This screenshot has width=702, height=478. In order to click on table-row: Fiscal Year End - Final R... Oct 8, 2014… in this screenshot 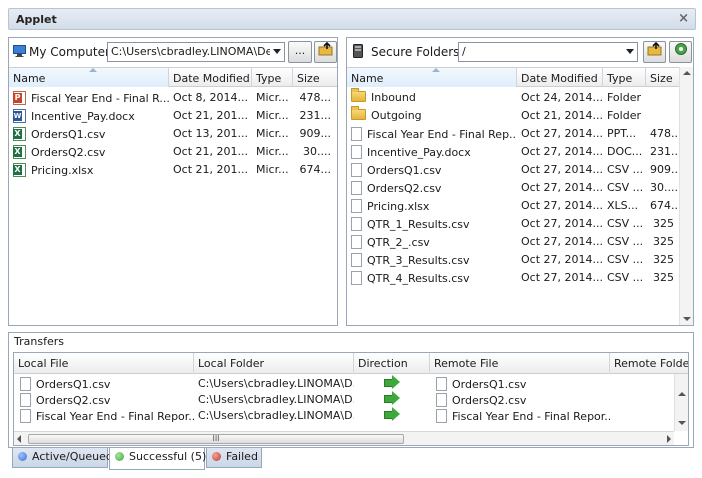, I will do `click(173, 97)`.